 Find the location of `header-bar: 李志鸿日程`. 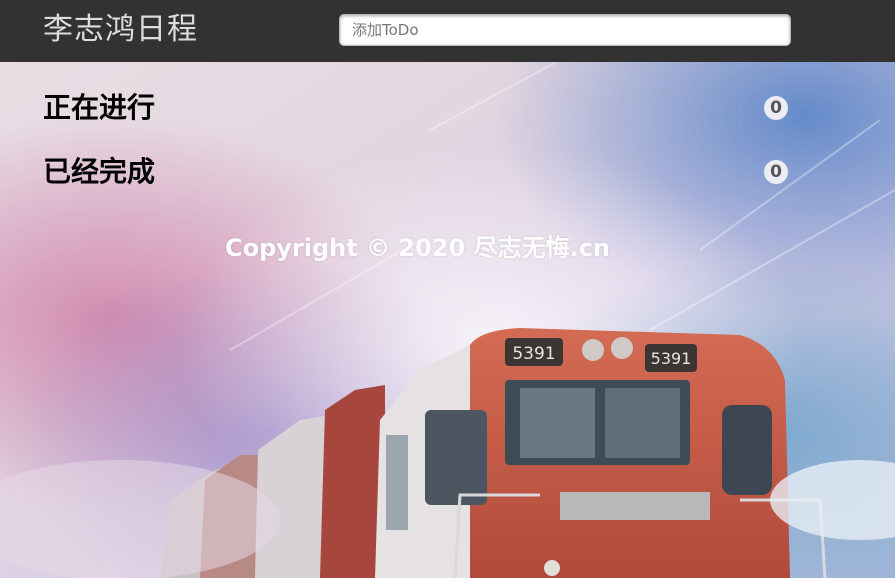

header-bar: 李志鸿日程 is located at coordinates (447, 31).